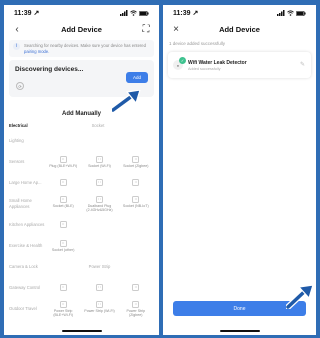 Image resolution: width=320 pixels, height=338 pixels. What do you see at coordinates (239, 29) in the screenshot?
I see `nav-bar: × Add Device` at bounding box center [239, 29].